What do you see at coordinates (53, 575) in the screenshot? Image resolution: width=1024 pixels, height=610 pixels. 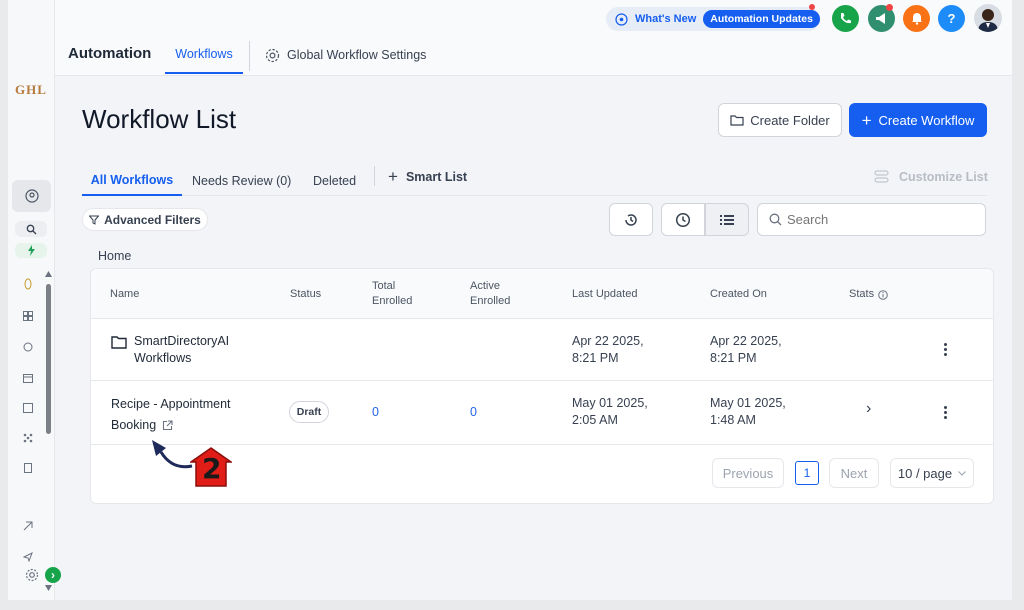 I see `expand-sidebar-button: ›` at bounding box center [53, 575].